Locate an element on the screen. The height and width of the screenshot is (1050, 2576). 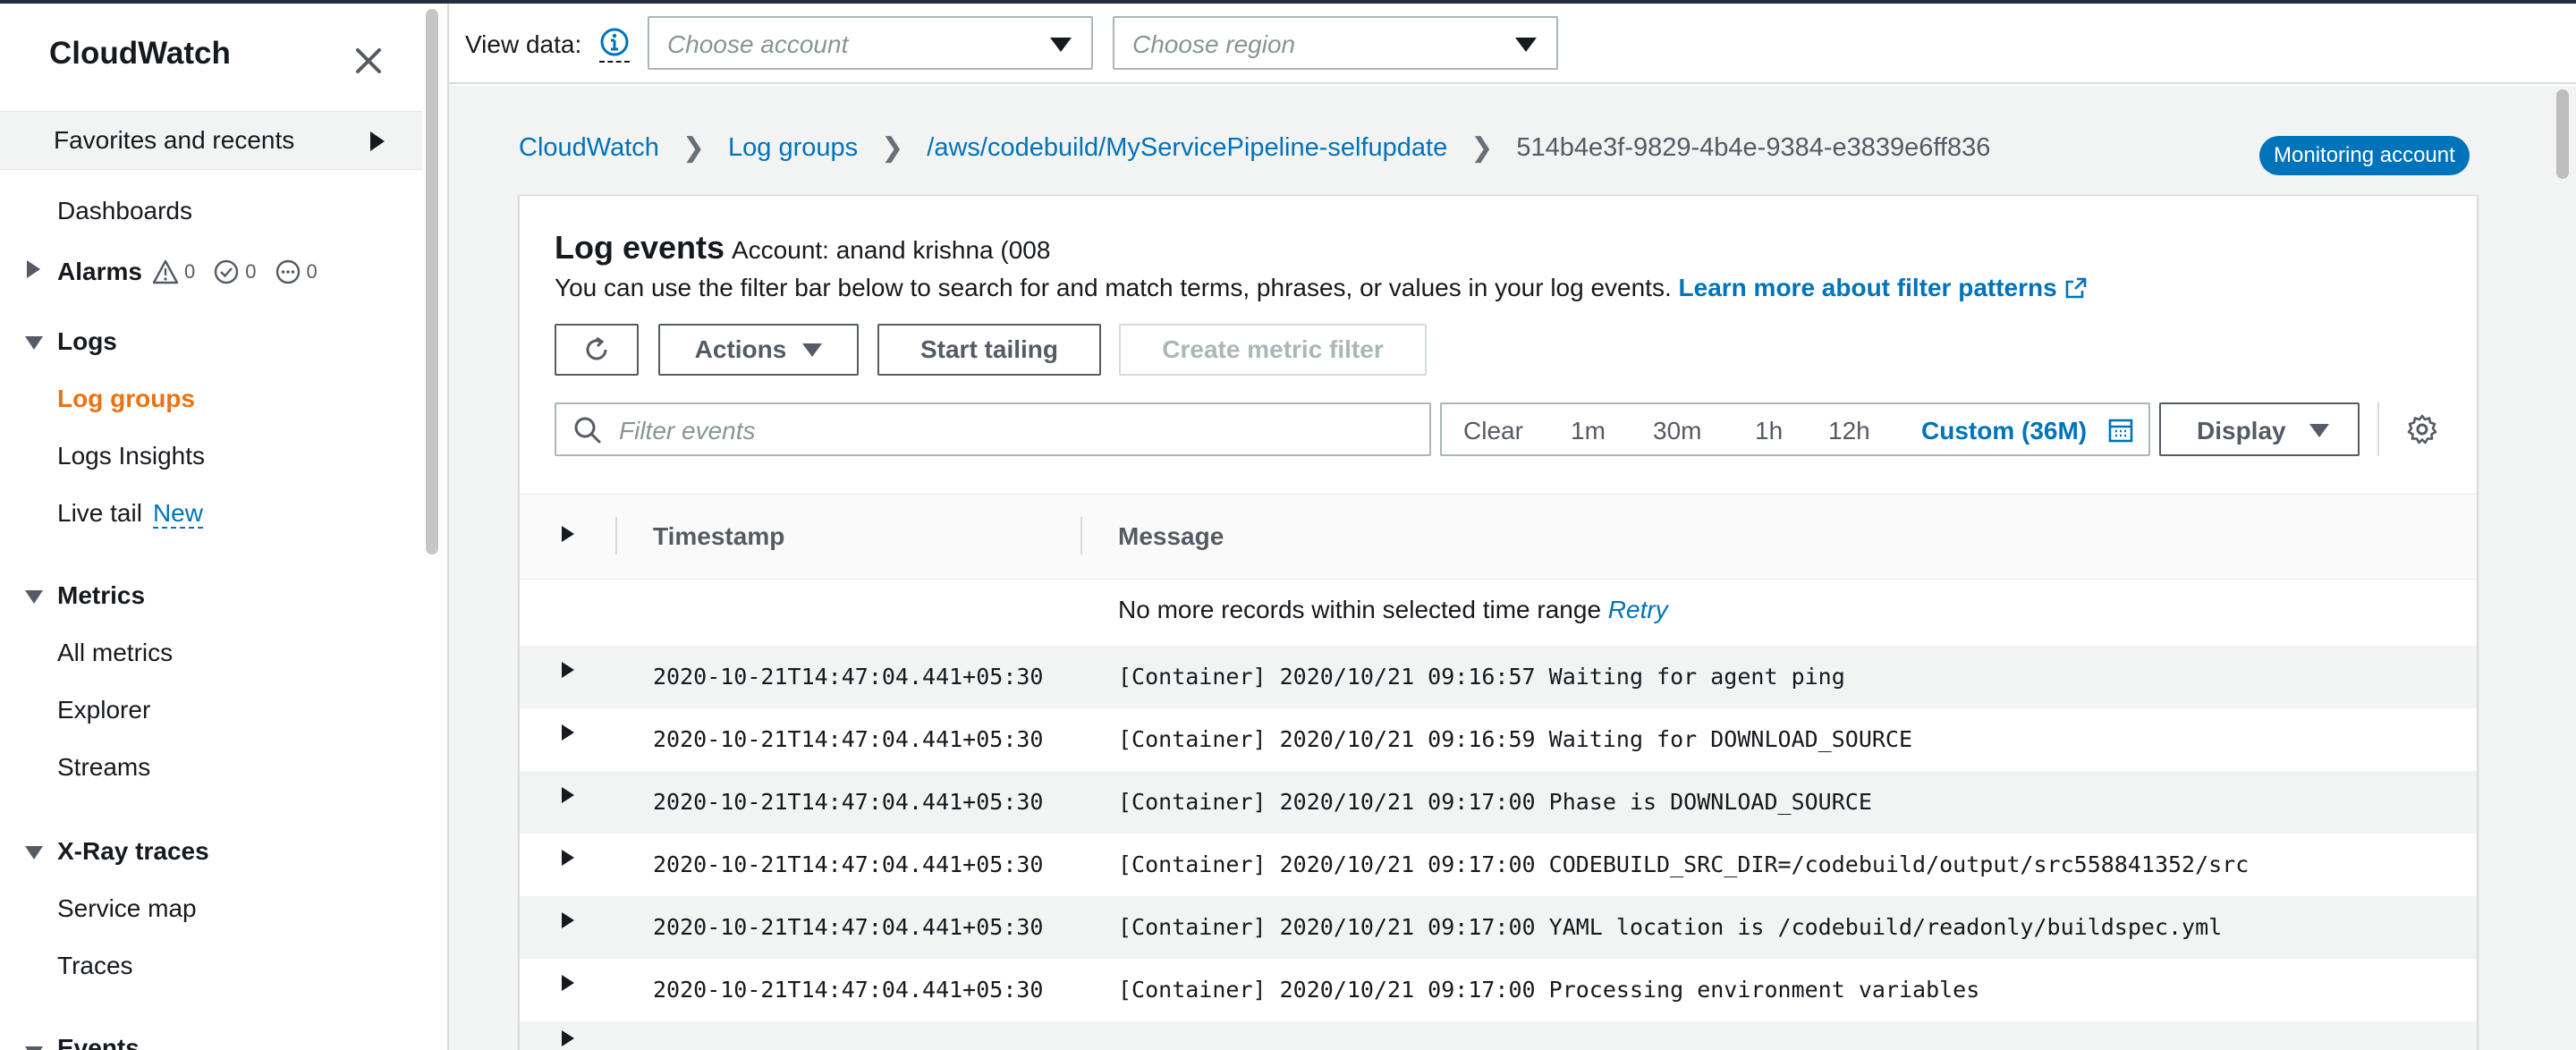
collapse-logs-icon is located at coordinates (34, 343).